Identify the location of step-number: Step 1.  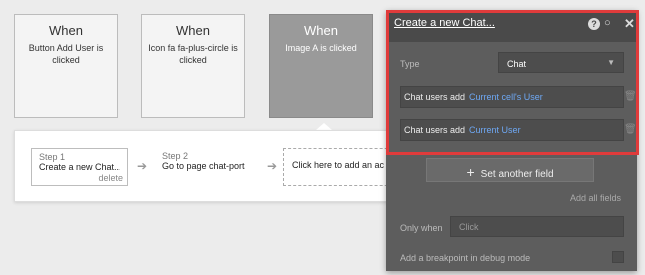
(52, 157).